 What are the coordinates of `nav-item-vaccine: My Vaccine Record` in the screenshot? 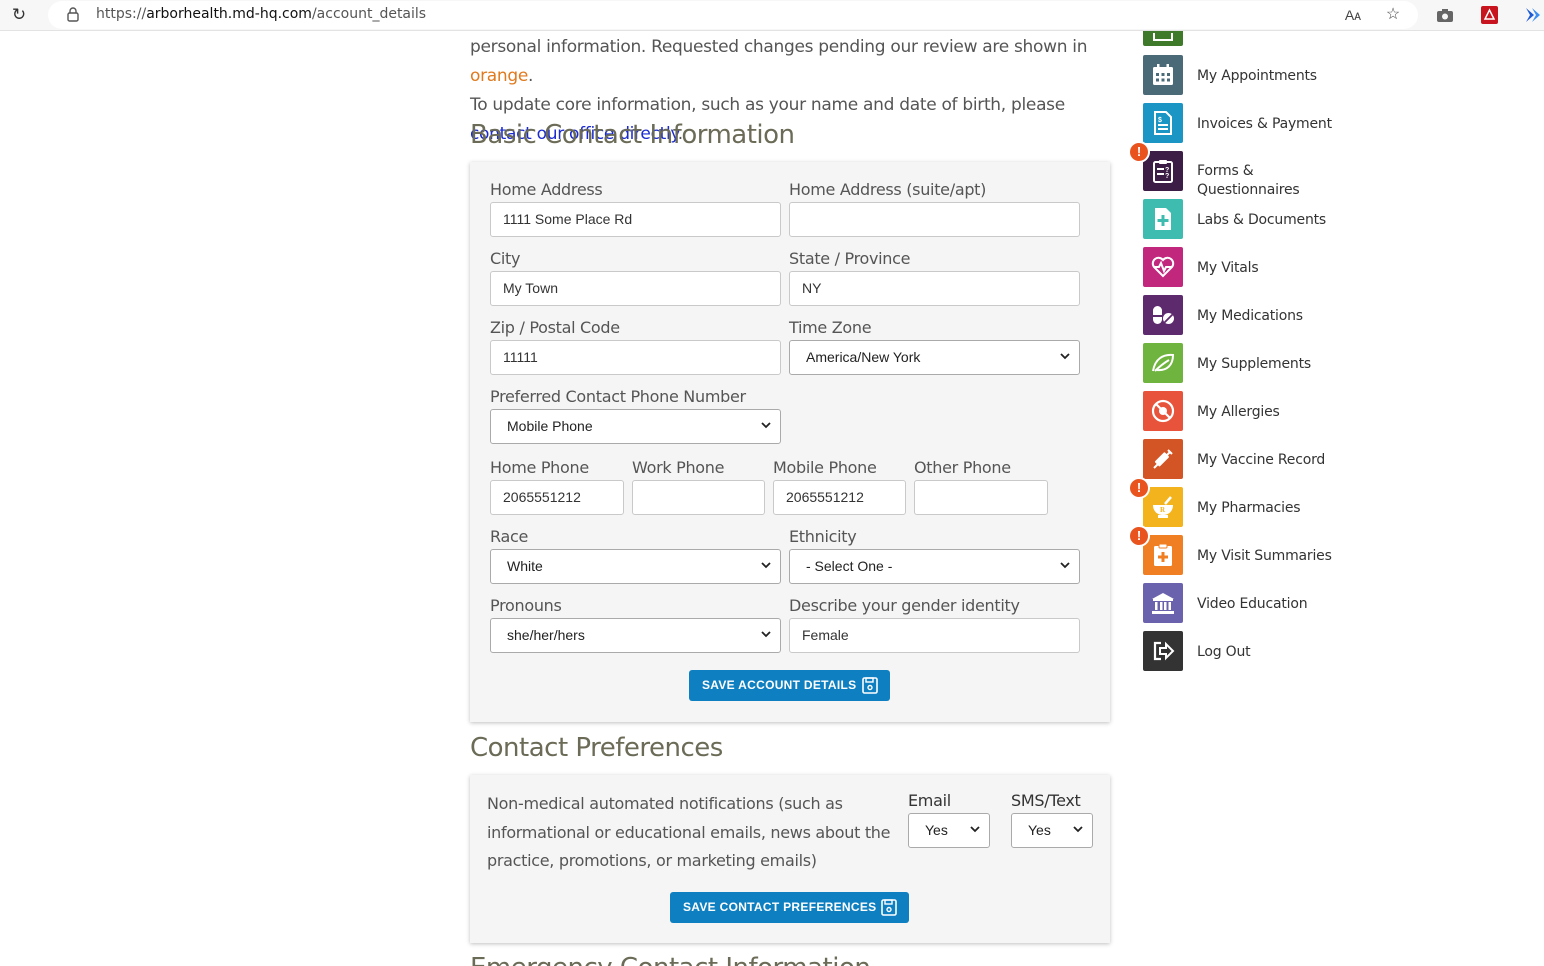 It's located at (1253, 459).